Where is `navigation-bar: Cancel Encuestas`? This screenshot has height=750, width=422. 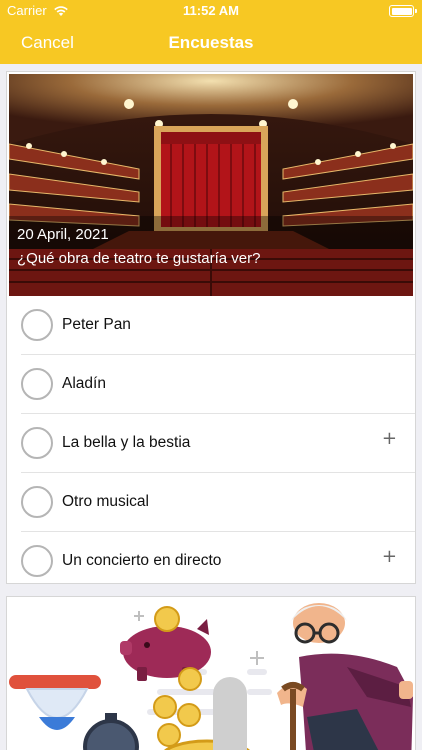 navigation-bar: Cancel Encuestas is located at coordinates (211, 43).